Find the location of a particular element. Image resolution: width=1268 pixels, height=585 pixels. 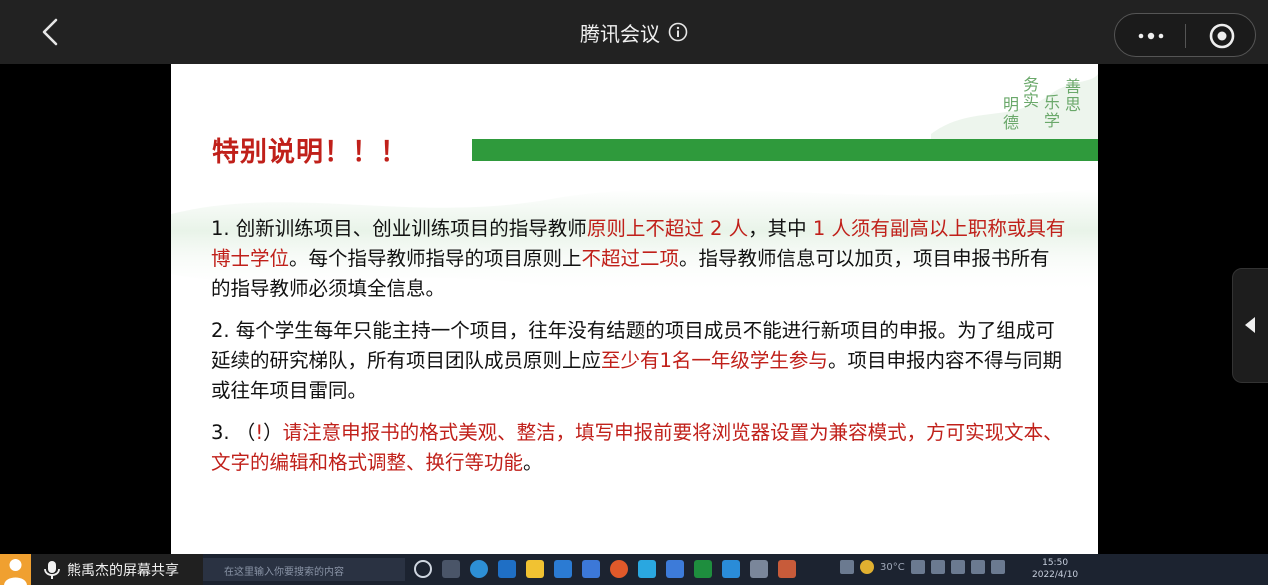

title-area: 腾讯会议 is located at coordinates (634, 32).